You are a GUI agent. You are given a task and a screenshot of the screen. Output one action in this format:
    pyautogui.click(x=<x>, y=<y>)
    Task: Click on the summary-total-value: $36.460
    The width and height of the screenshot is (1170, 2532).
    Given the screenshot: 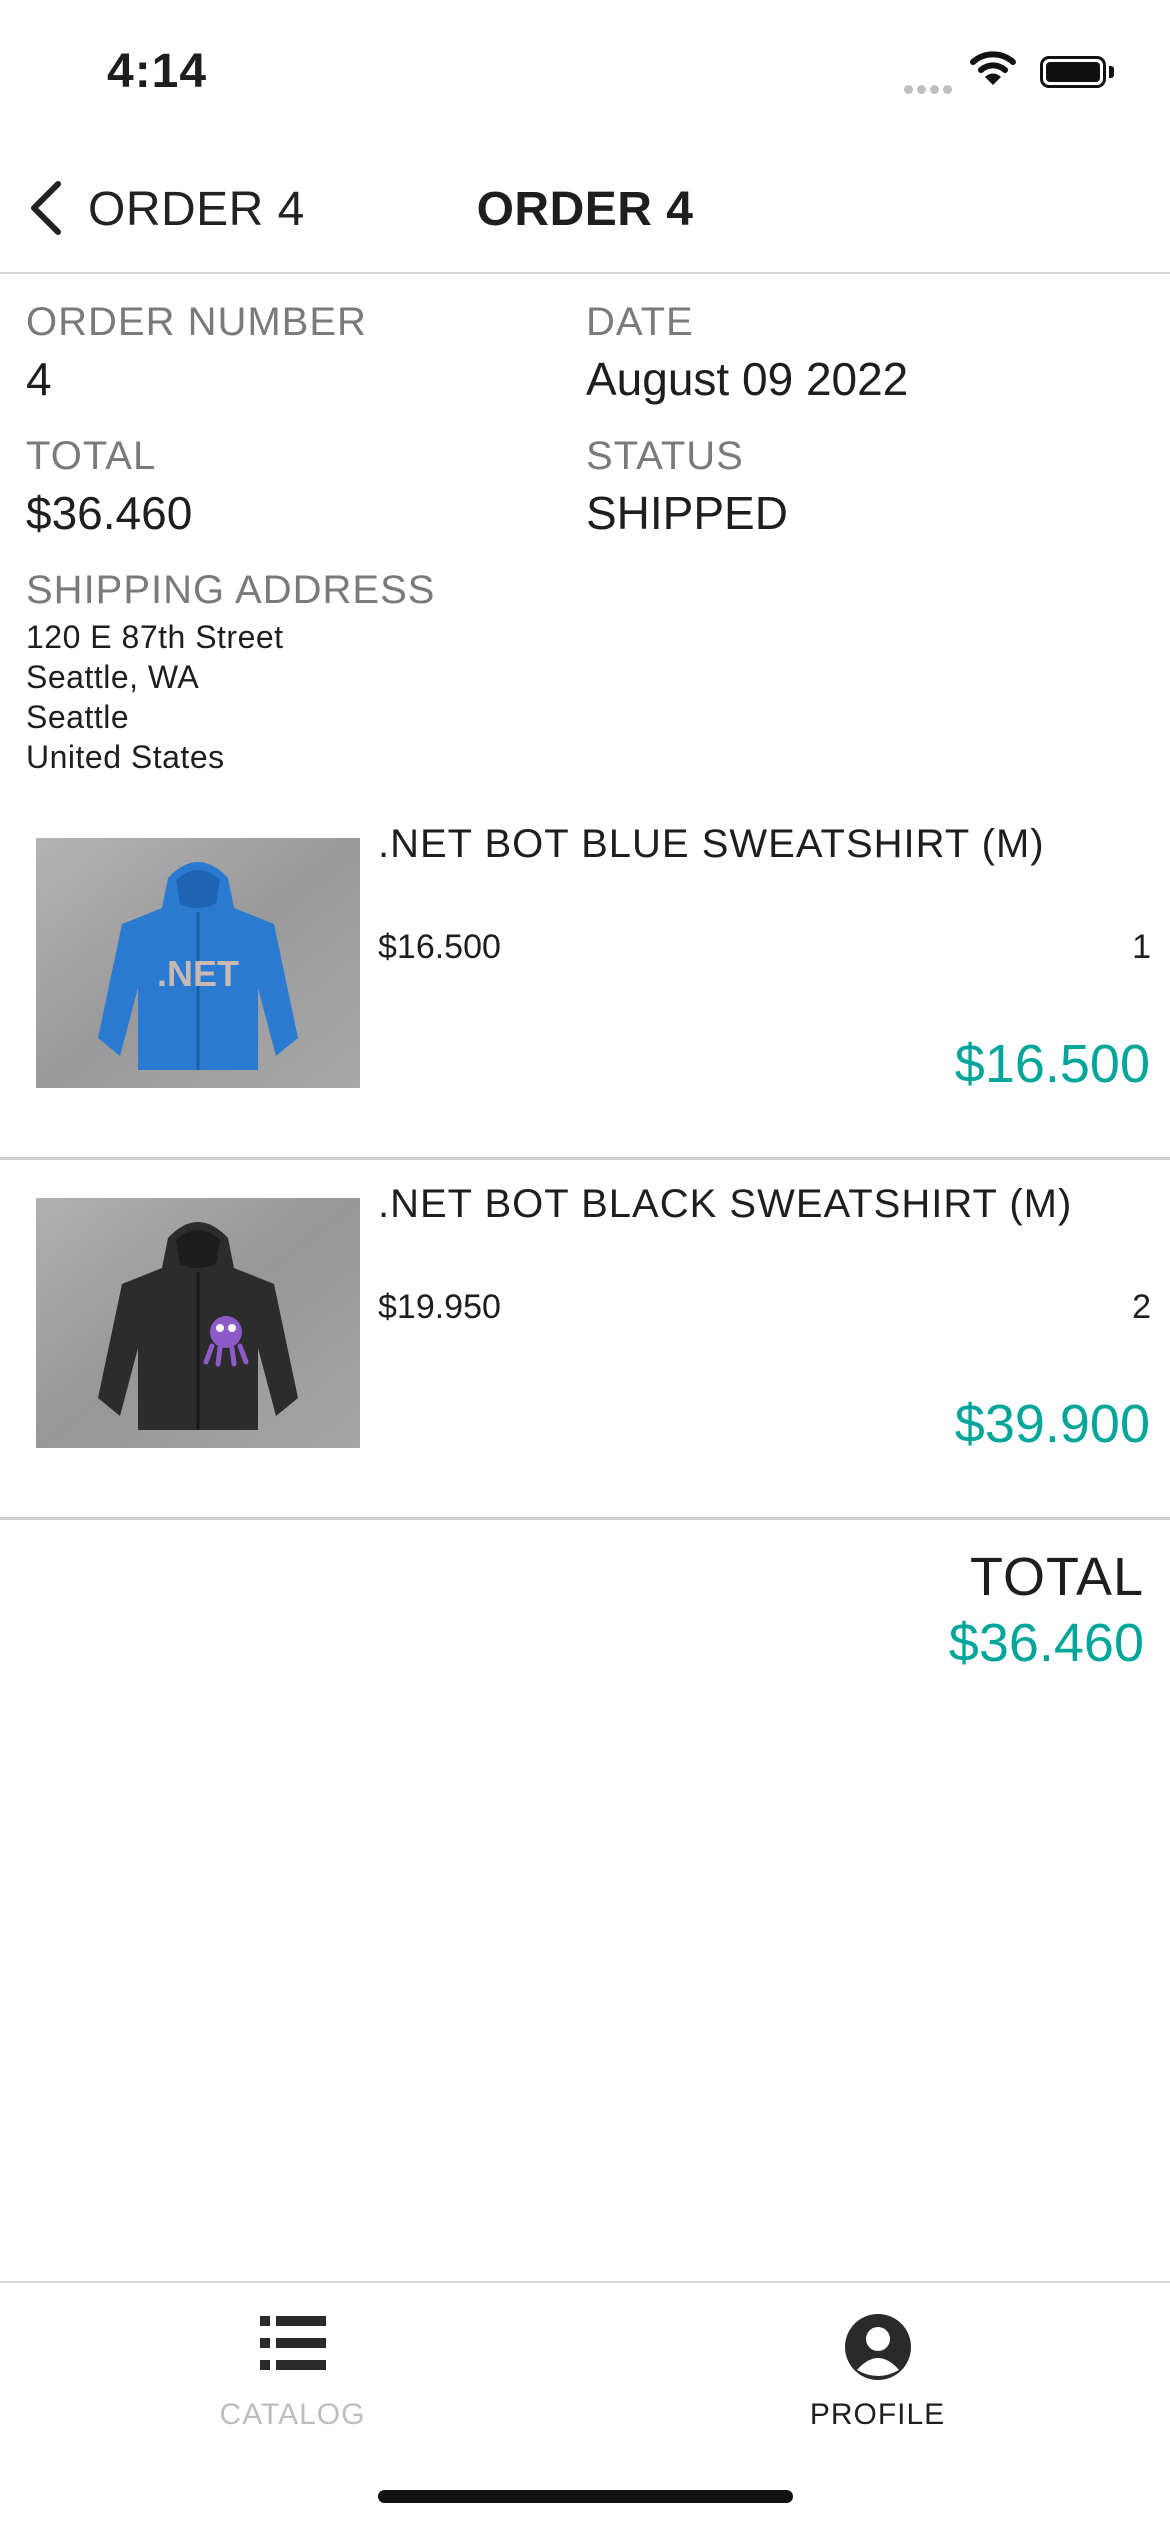 What is the action you would take?
    pyautogui.click(x=1046, y=1643)
    